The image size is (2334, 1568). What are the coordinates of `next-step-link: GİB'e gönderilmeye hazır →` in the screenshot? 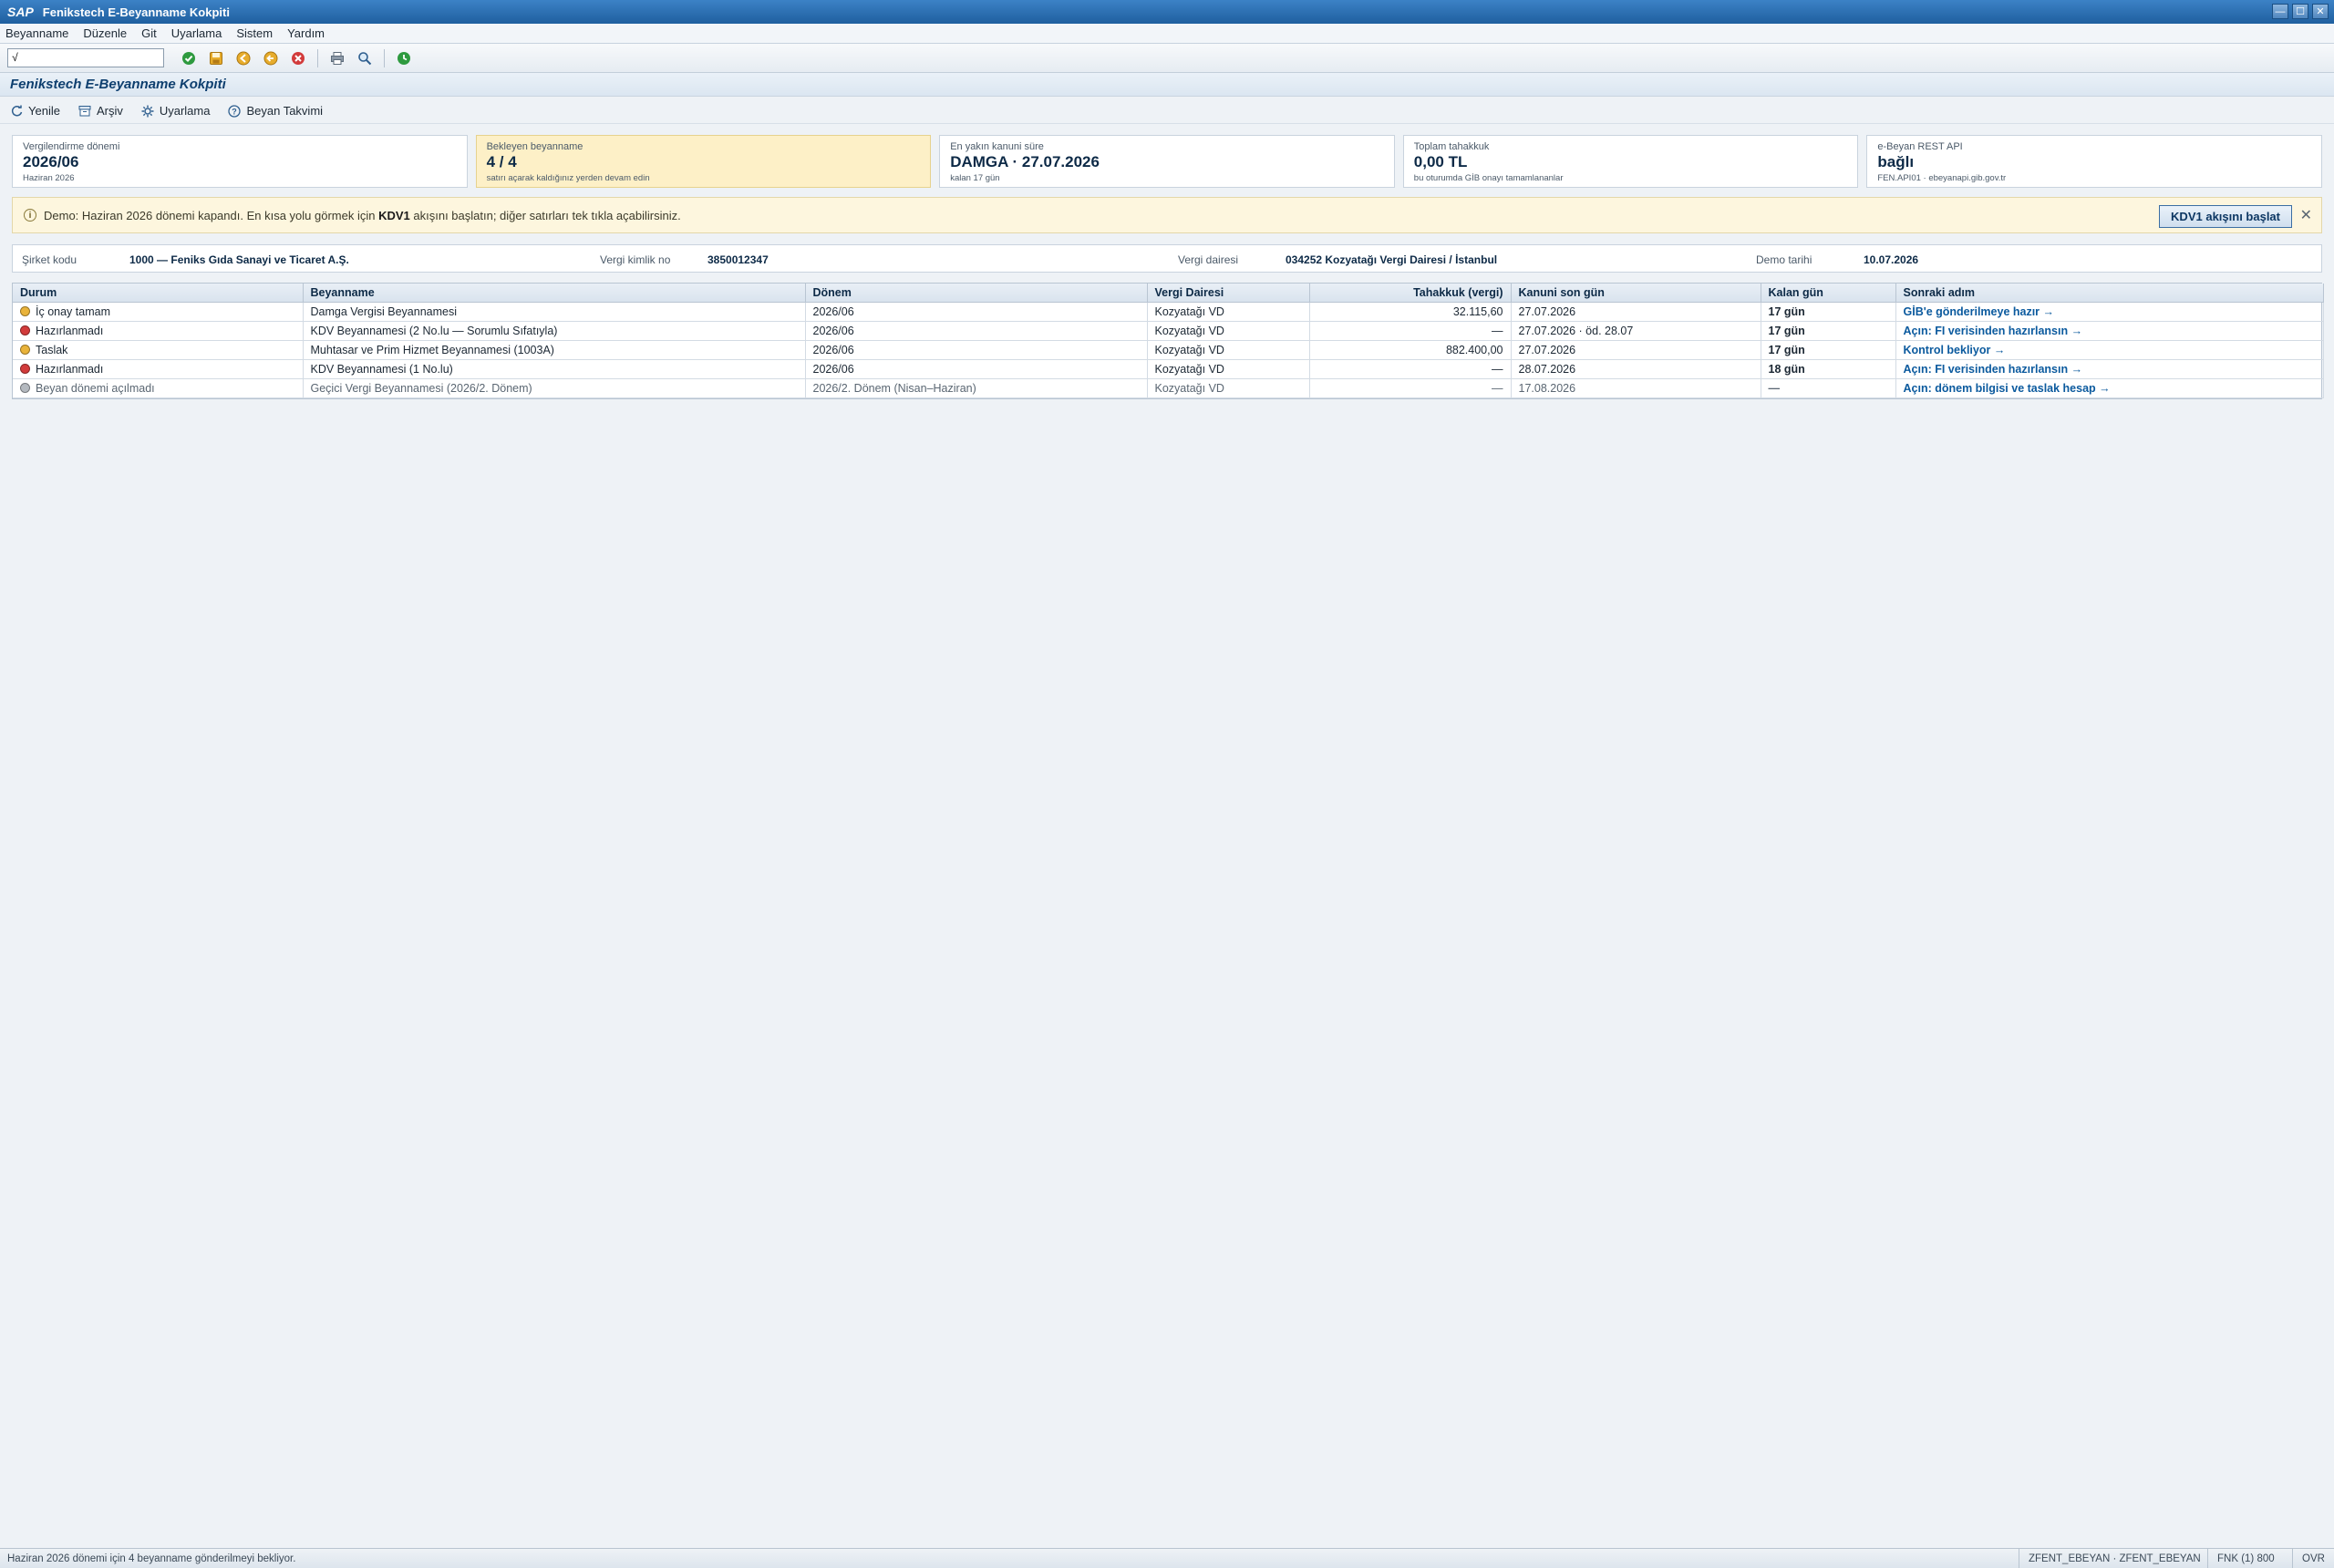 It's located at (1980, 311).